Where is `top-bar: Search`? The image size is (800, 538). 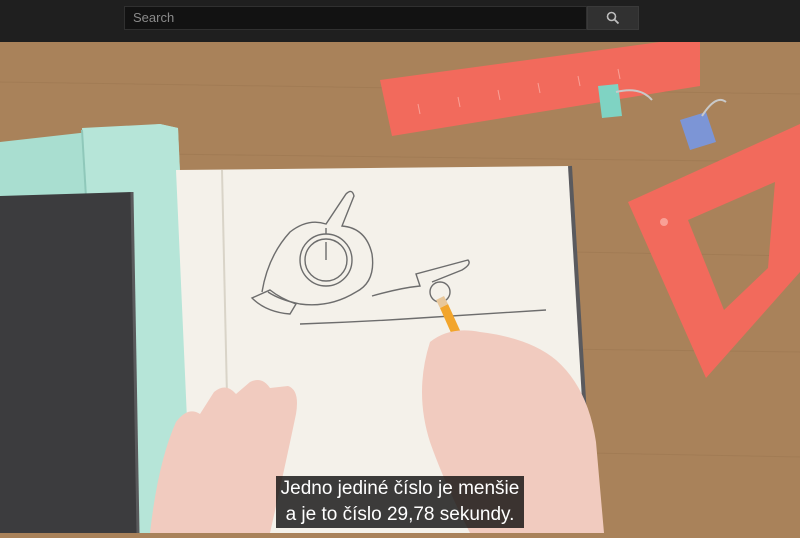 top-bar: Search is located at coordinates (400, 21).